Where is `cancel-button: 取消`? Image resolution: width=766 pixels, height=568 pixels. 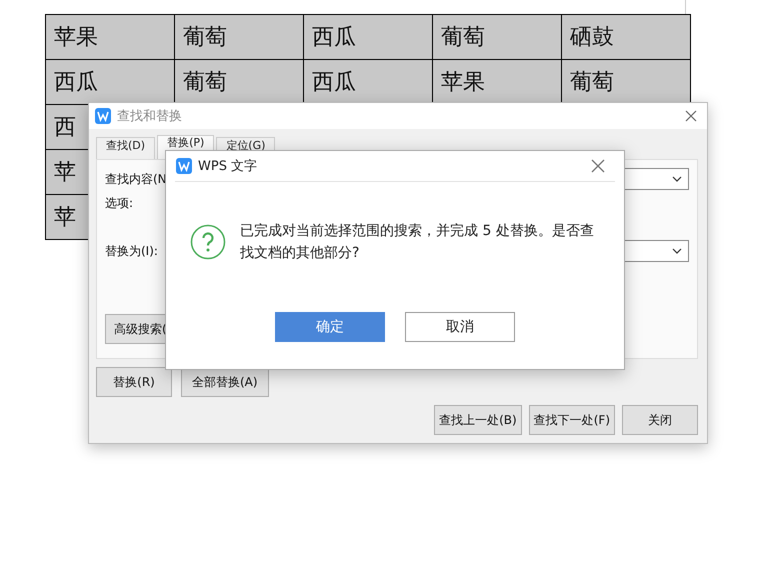
cancel-button: 取消 is located at coordinates (460, 327).